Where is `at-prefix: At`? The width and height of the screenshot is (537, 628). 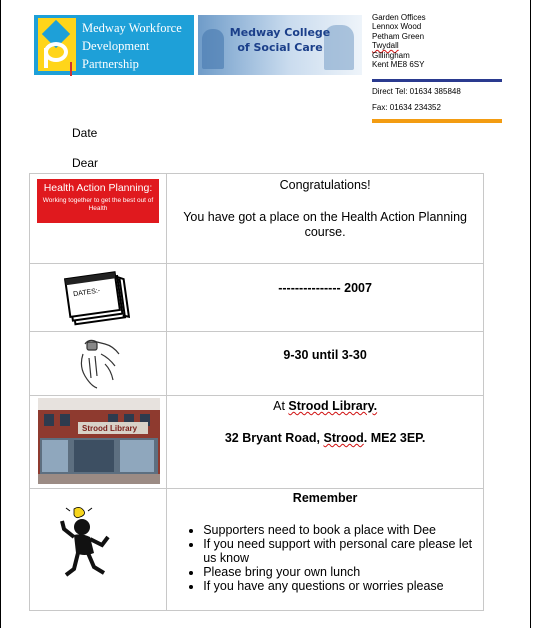 at-prefix: At is located at coordinates (281, 406).